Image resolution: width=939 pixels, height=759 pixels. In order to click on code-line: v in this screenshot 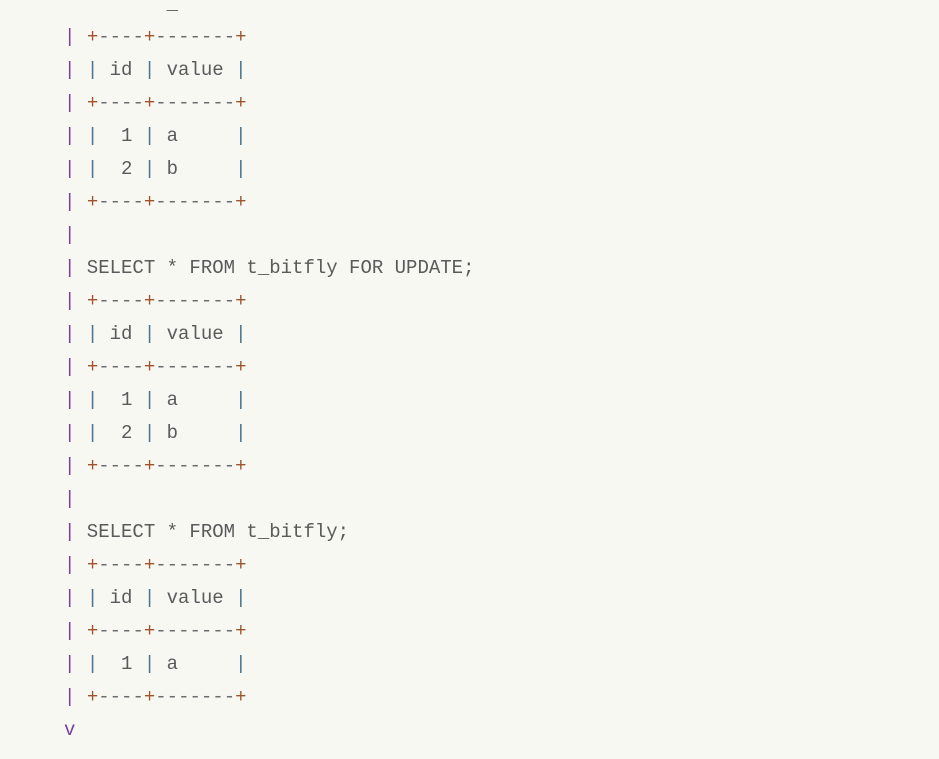, I will do `click(70, 730)`.